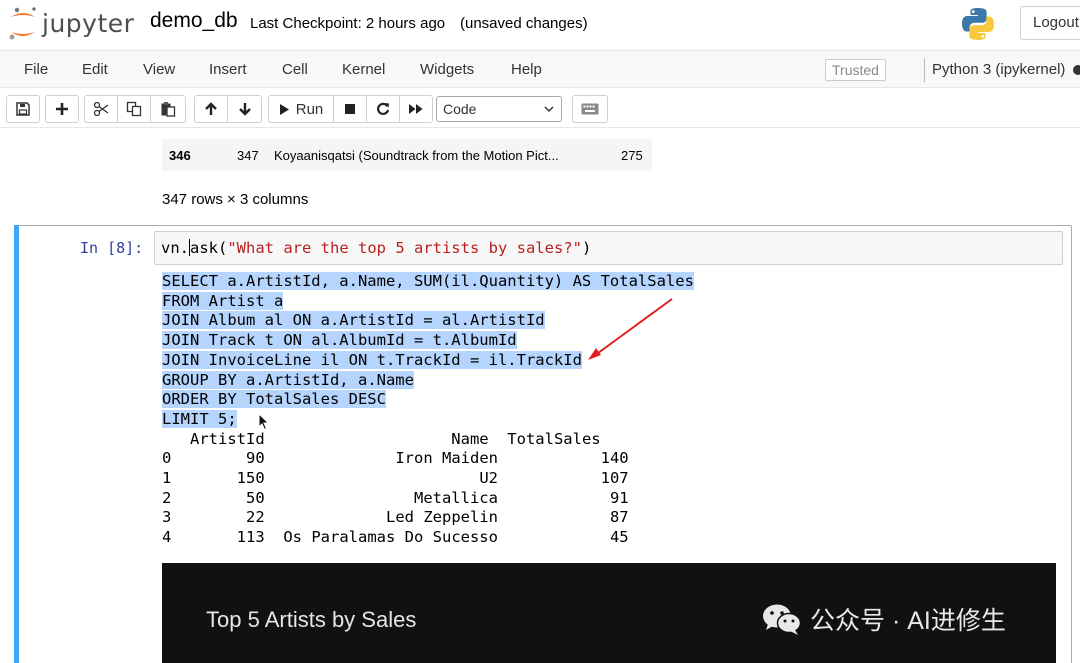 The image size is (1080, 663). I want to click on restart-run-all-button, so click(416, 109).